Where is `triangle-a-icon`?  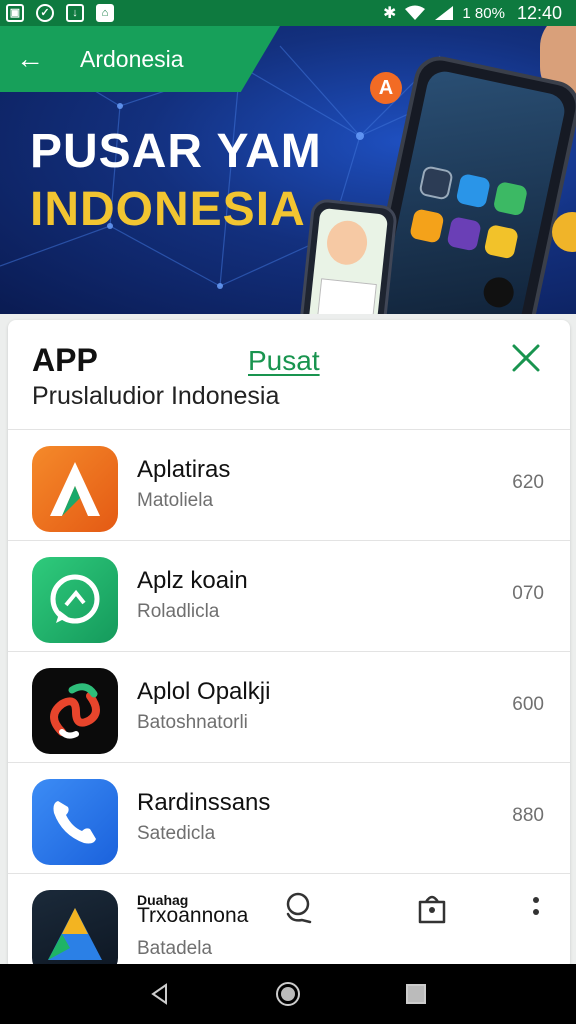 triangle-a-icon is located at coordinates (75, 930).